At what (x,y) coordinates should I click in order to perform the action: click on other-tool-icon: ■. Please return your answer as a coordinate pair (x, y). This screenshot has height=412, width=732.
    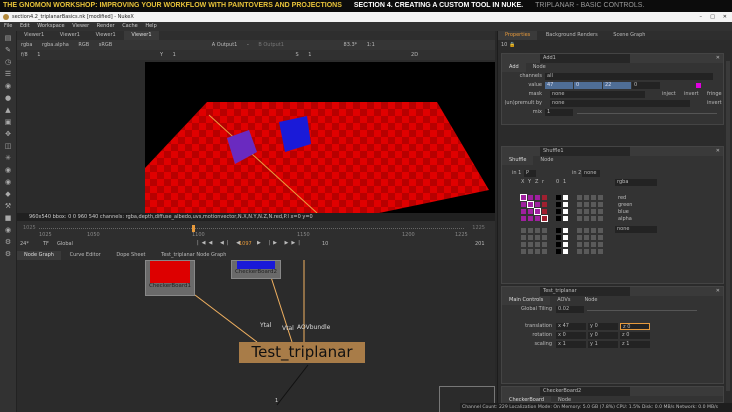
    Looking at the image, I should click on (8, 218).